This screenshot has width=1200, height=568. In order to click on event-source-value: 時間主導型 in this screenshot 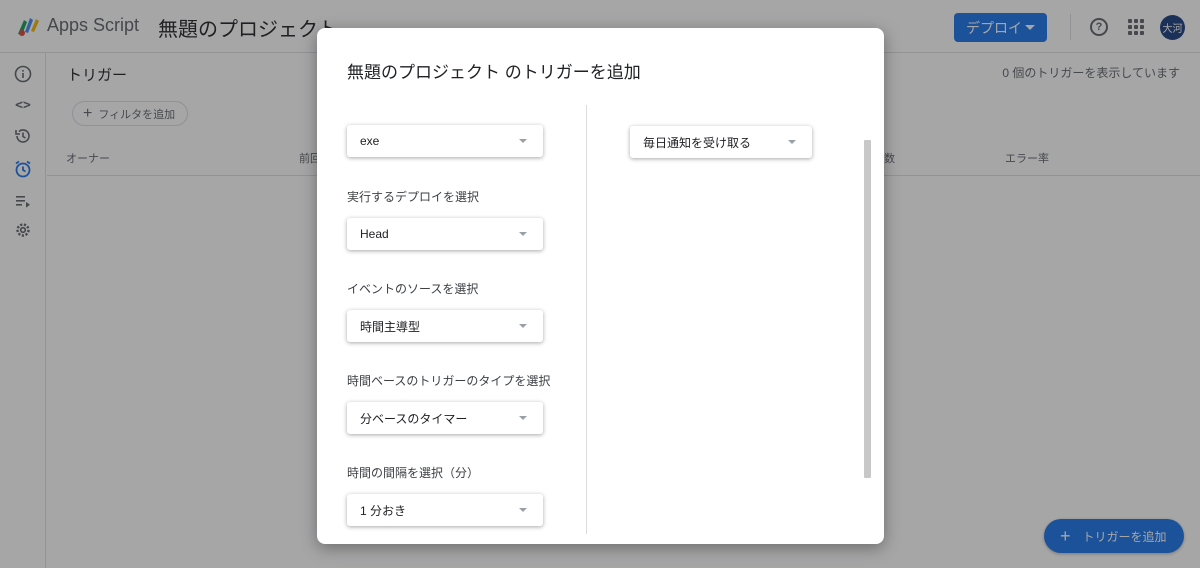, I will do `click(390, 326)`.